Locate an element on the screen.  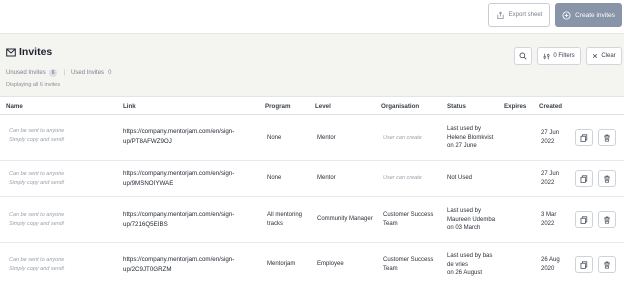
column-header-status: Status is located at coordinates (456, 106).